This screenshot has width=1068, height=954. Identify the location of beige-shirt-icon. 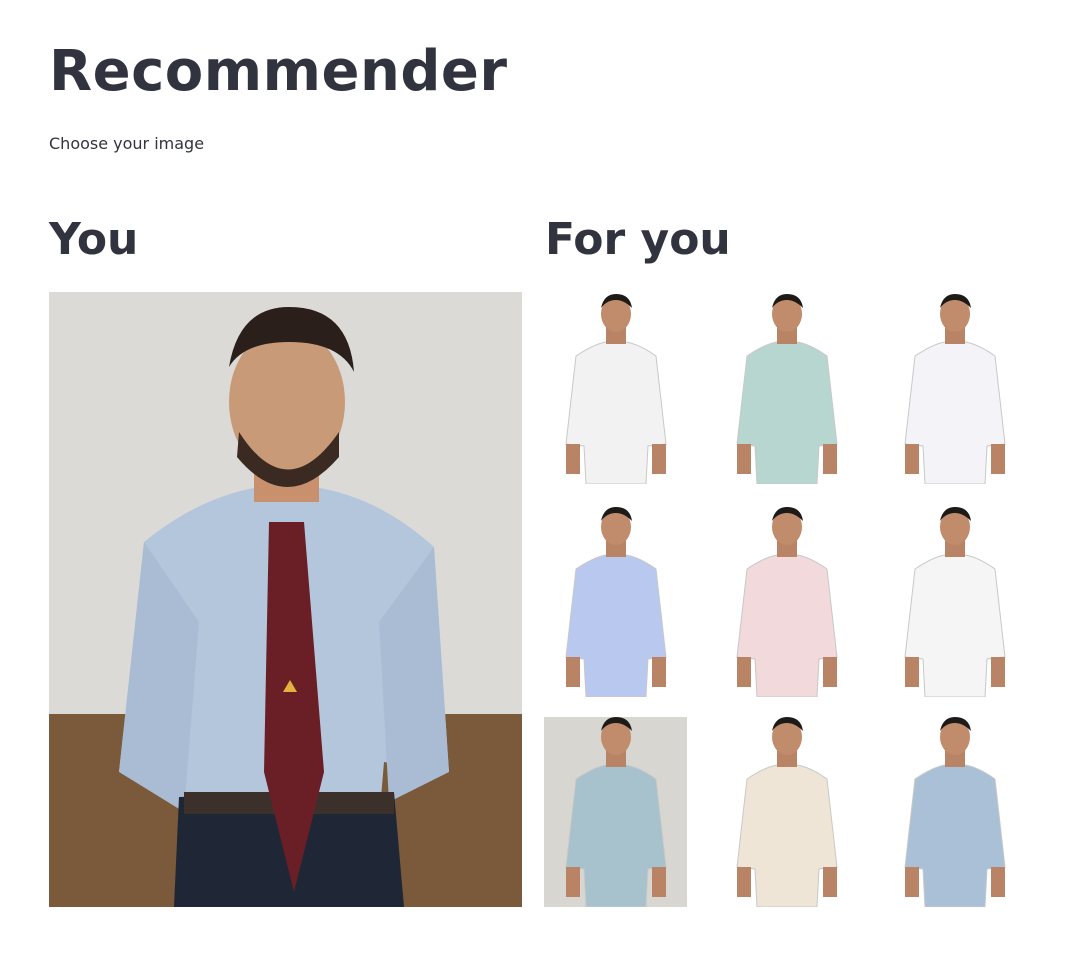
(786, 812).